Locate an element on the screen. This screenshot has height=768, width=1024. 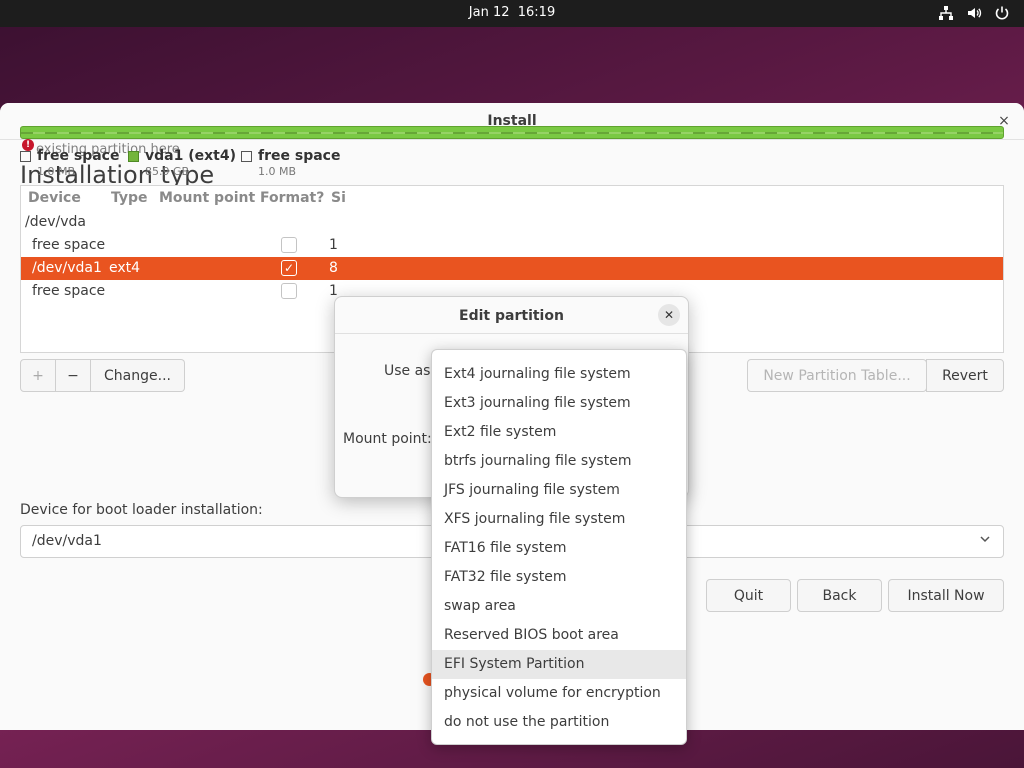
dialog-header: Edit partition ✕ is located at coordinates (511, 315).